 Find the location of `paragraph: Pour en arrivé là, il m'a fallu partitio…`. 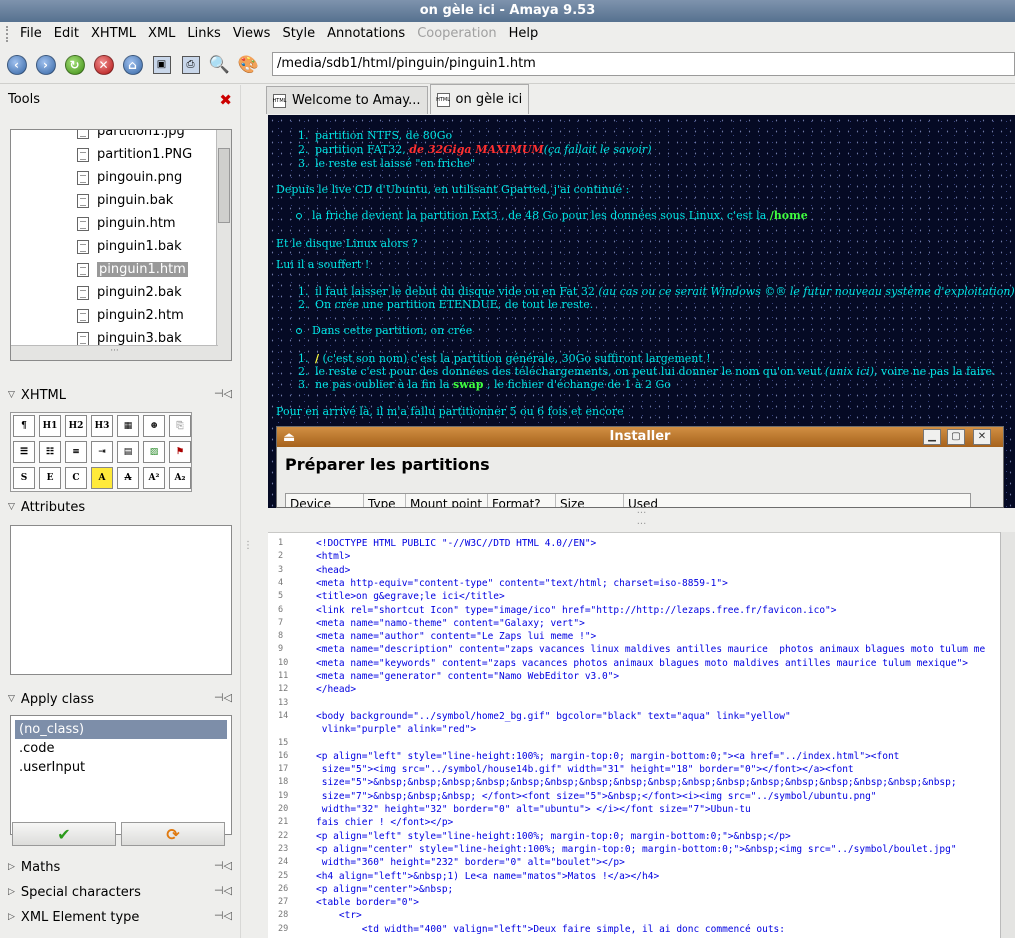

paragraph: Pour en arrivé là, il m'a fallu partitio… is located at coordinates (450, 411).